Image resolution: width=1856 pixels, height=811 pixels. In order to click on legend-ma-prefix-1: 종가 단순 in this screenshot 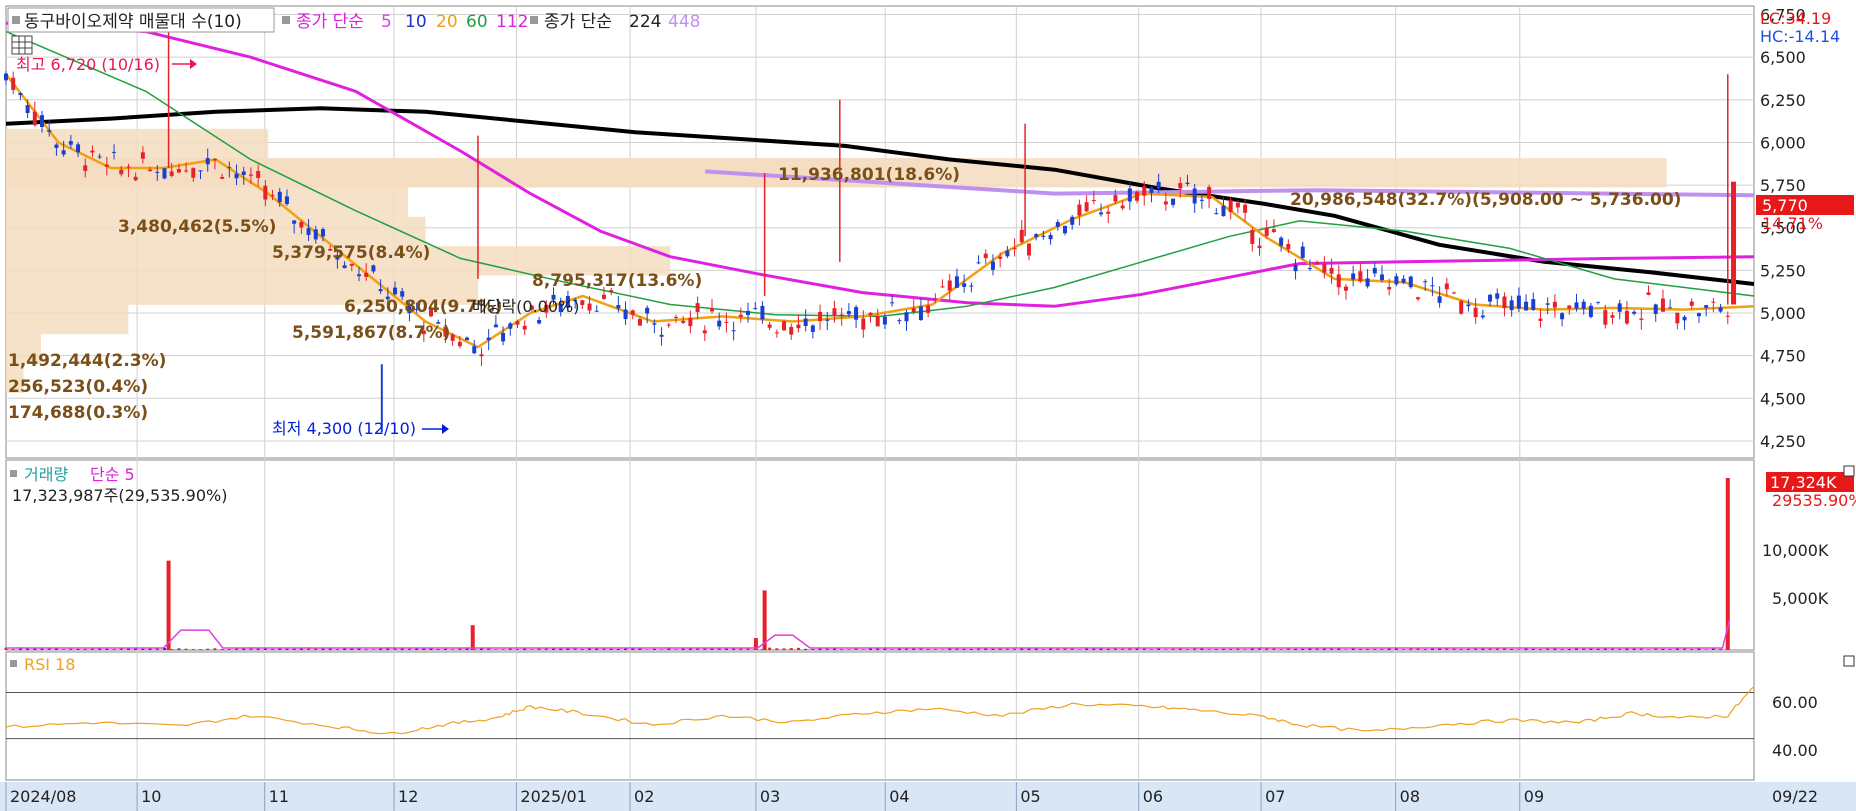, I will do `click(330, 22)`.